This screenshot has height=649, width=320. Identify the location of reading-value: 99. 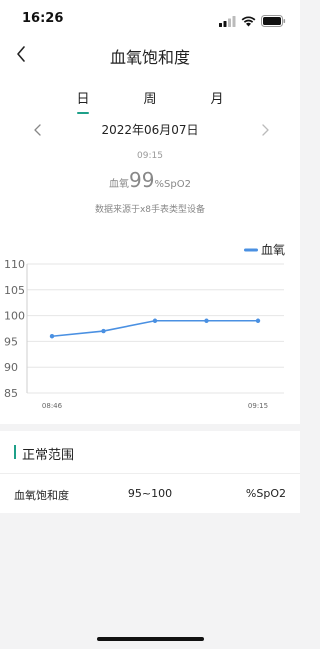
(142, 180).